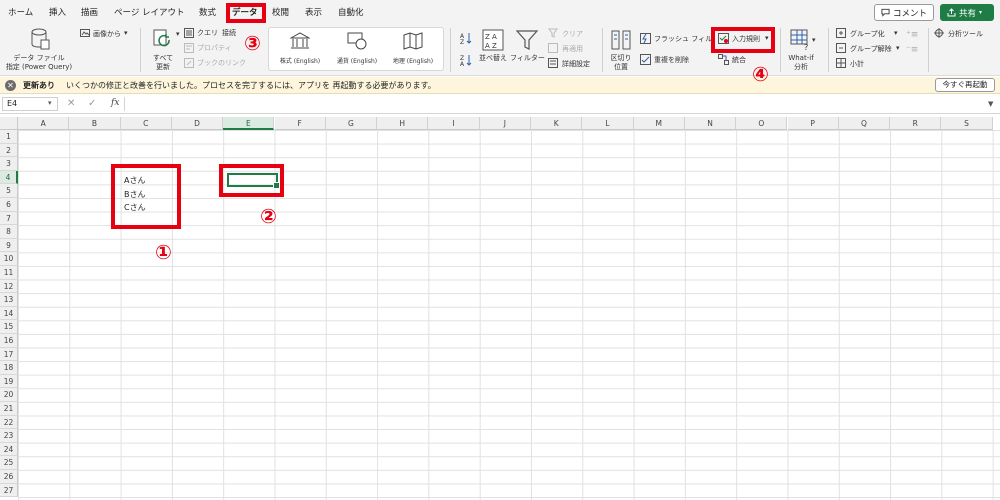  I want to click on tab-page-layout: ページ レイアウト, so click(149, 12).